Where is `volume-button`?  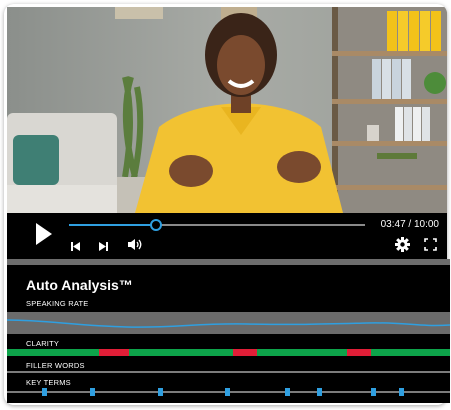 volume-button is located at coordinates (135, 244).